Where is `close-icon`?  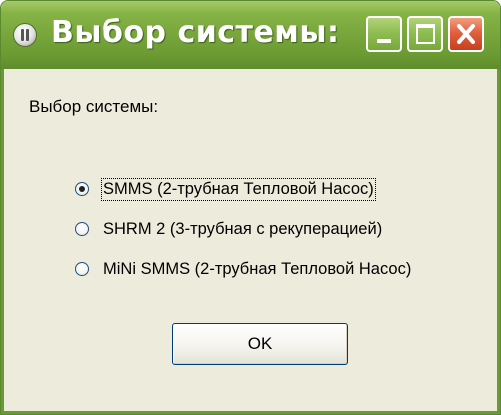 close-icon is located at coordinates (466, 34).